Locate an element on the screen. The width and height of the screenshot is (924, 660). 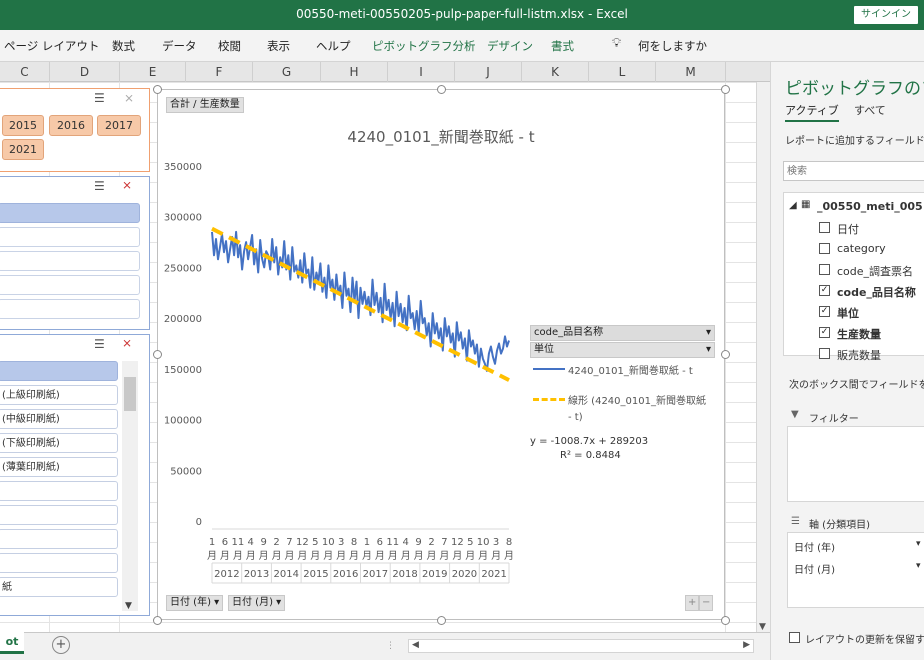
axis-field-button-year: 日付 (年) ▾ is located at coordinates (195, 603).